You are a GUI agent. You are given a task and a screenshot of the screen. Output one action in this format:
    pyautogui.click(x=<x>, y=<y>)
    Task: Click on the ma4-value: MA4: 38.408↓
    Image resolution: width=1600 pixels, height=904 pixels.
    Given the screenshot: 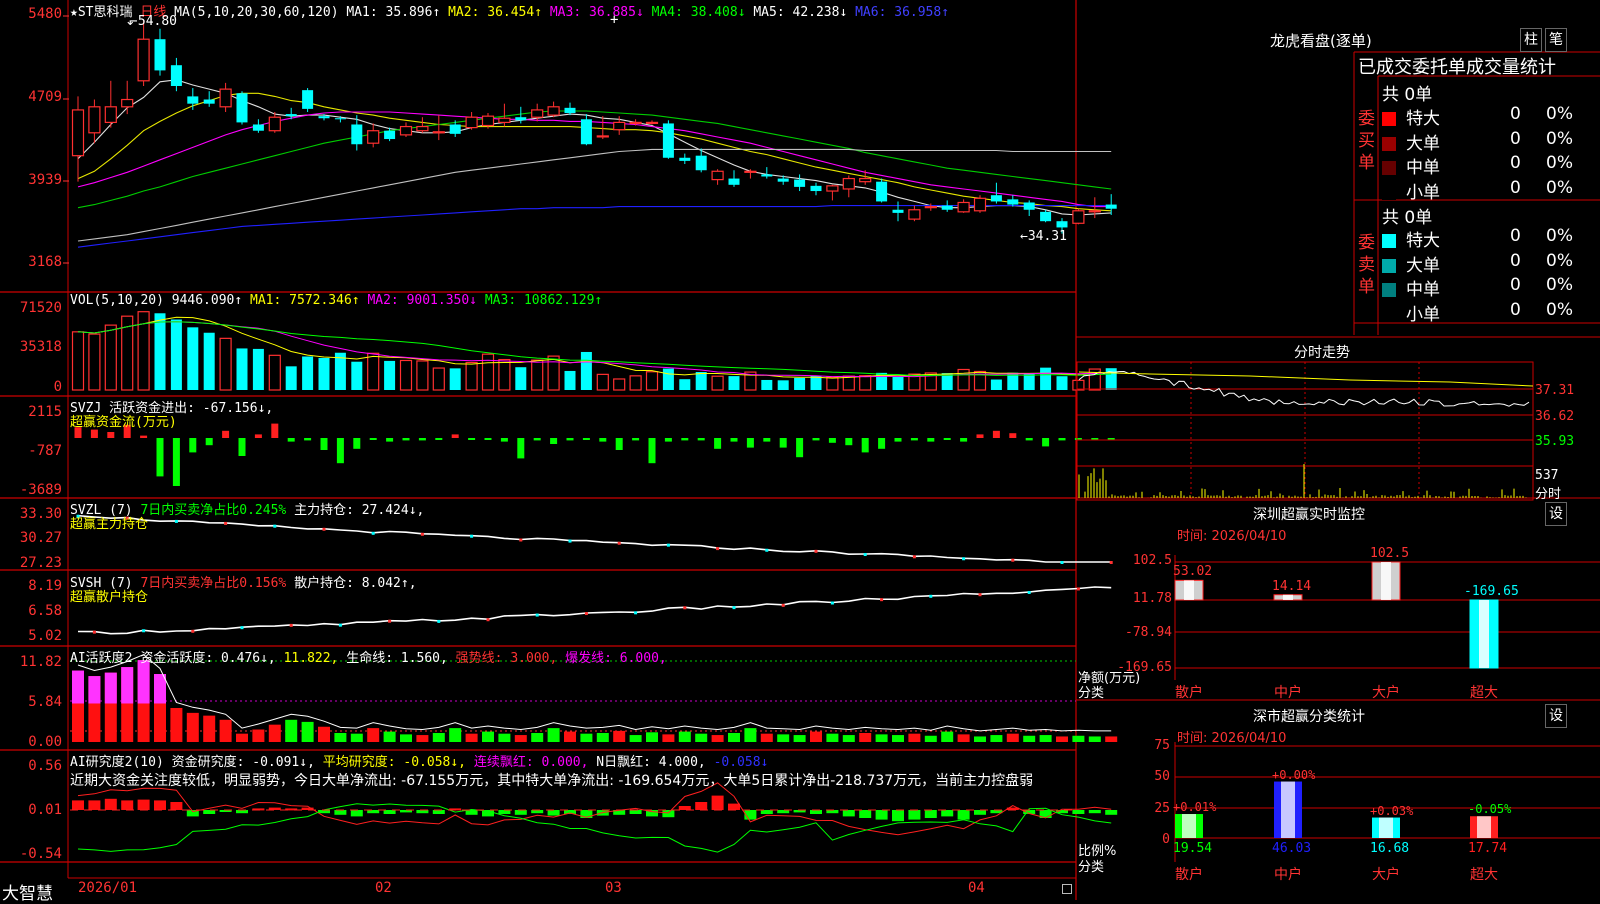 What is the action you would take?
    pyautogui.click(x=698, y=12)
    